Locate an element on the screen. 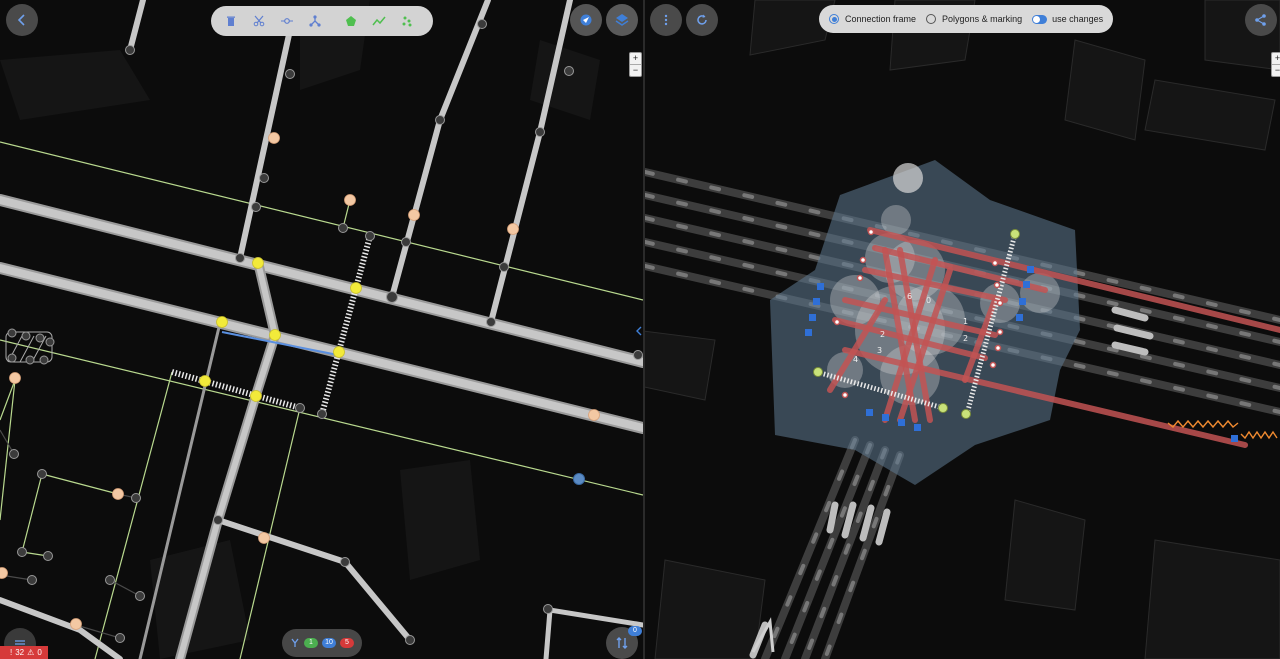 This screenshot has width=1280, height=659. polygons-marking-option: Polygons & marking is located at coordinates (974, 19).